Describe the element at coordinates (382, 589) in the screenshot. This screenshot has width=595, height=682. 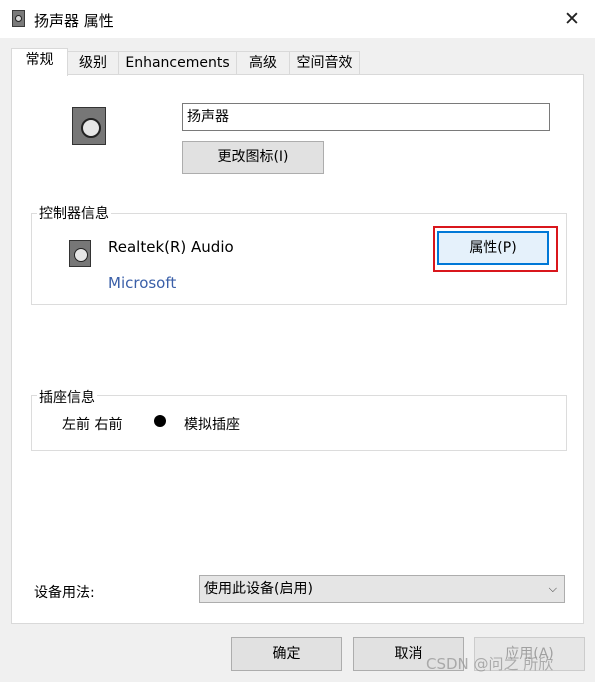
I see `device-usage-select: 使用此设备(启用) ⌵` at that location.